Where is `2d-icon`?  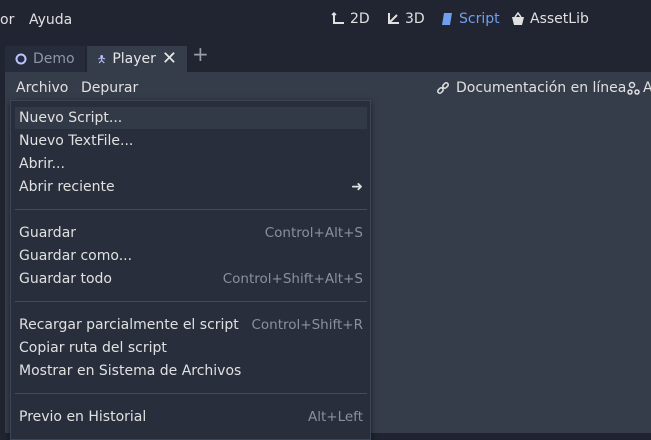
2d-icon is located at coordinates (337, 18).